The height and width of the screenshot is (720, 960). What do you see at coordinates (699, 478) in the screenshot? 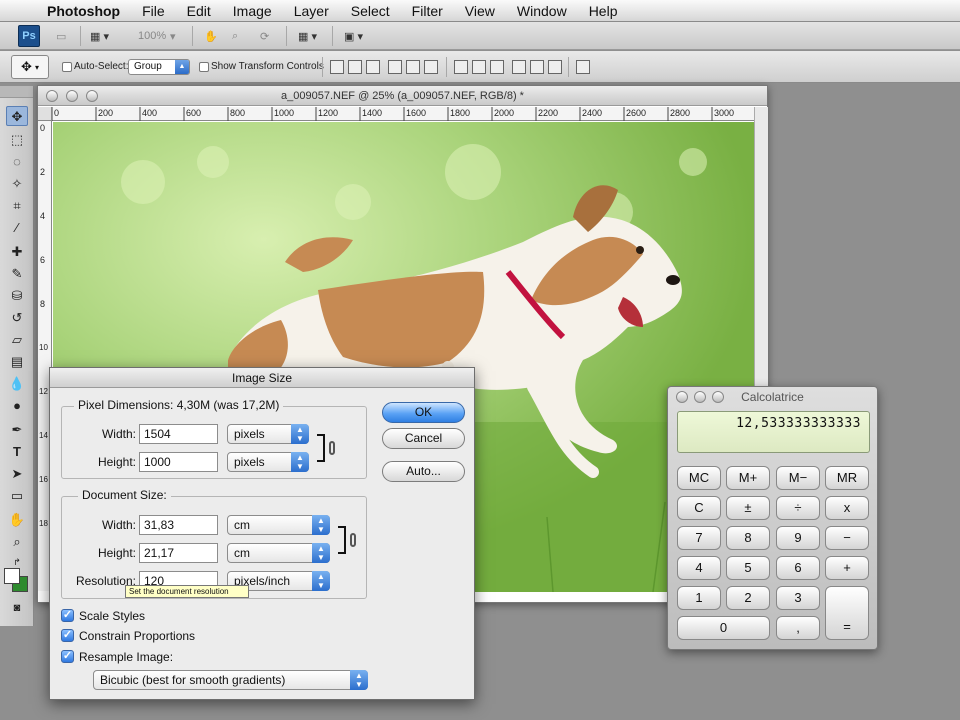
I see `key-mc: MC` at bounding box center [699, 478].